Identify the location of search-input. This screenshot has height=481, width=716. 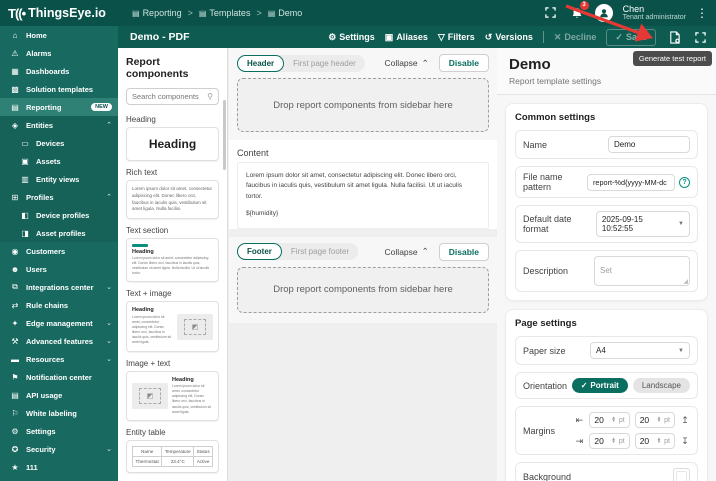
(167, 96).